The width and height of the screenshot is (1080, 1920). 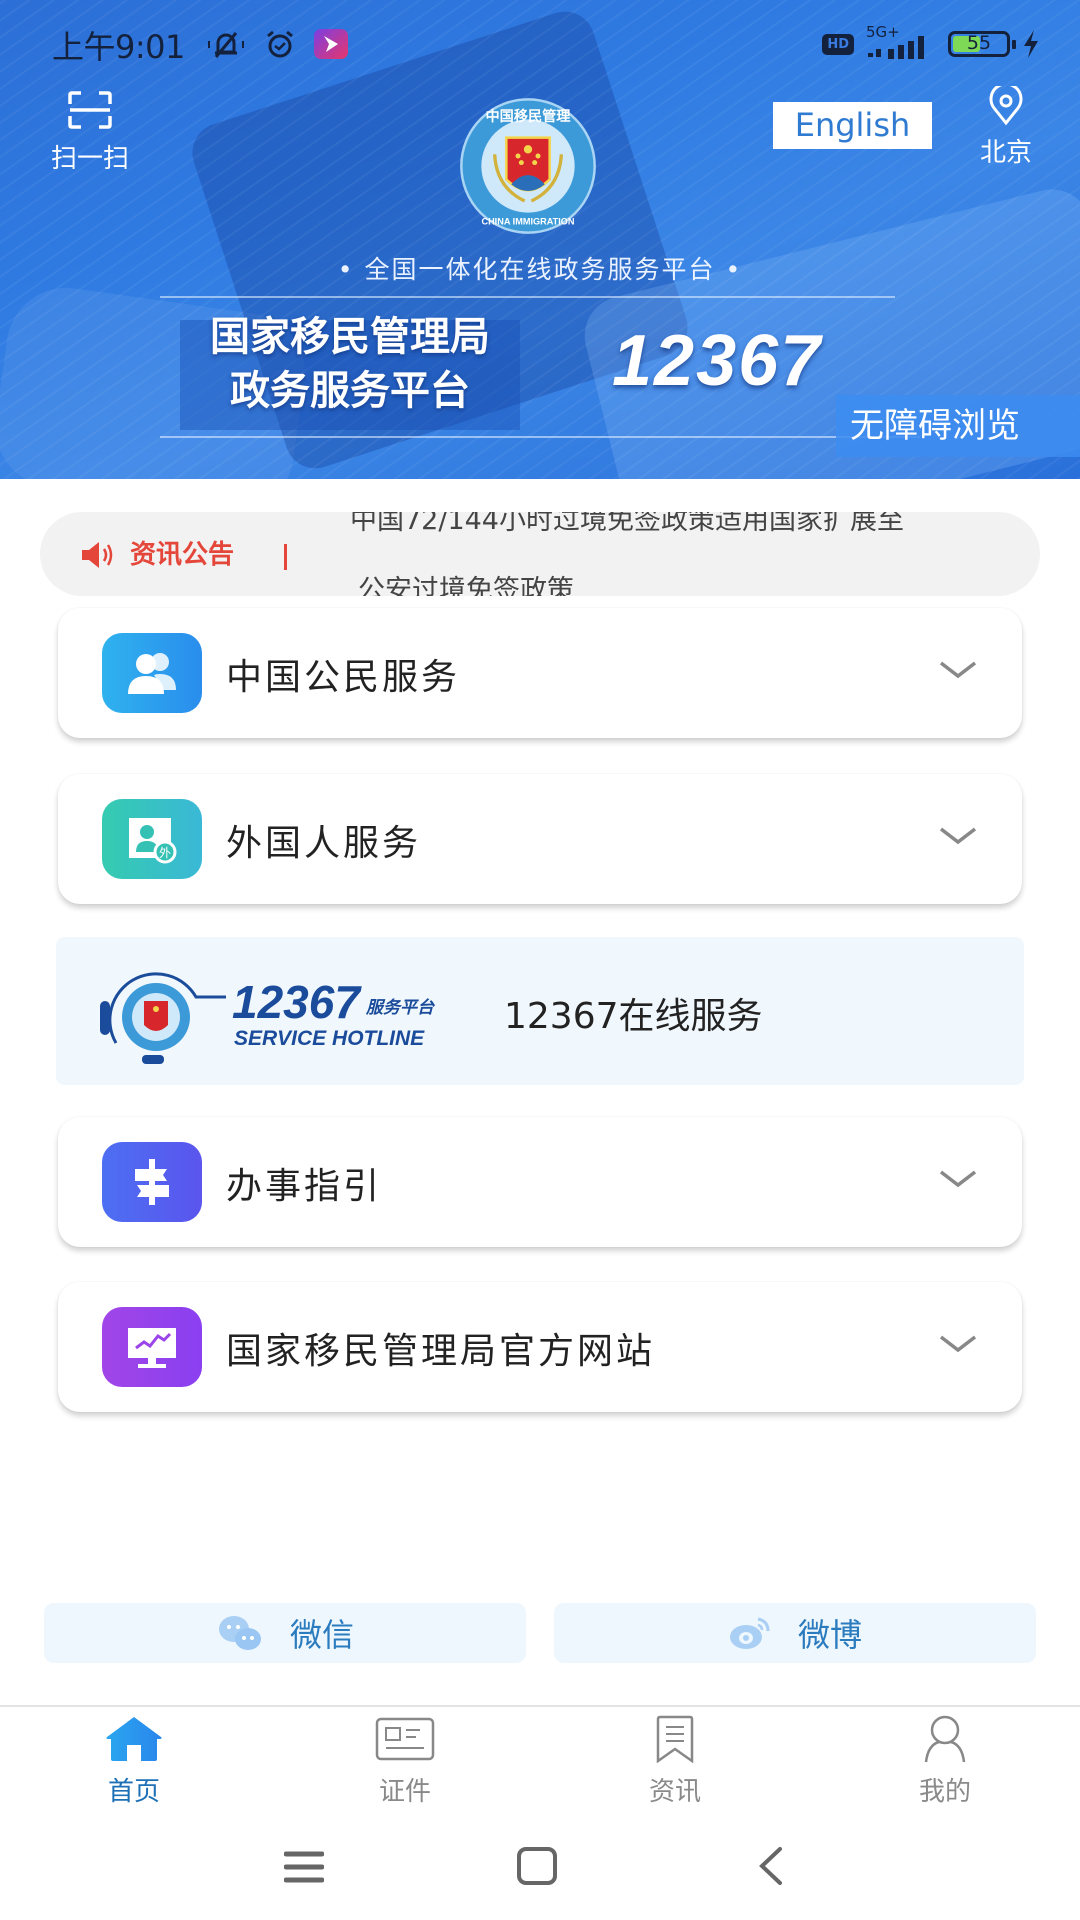 What do you see at coordinates (280, 44) in the screenshot?
I see `alarm-icon` at bounding box center [280, 44].